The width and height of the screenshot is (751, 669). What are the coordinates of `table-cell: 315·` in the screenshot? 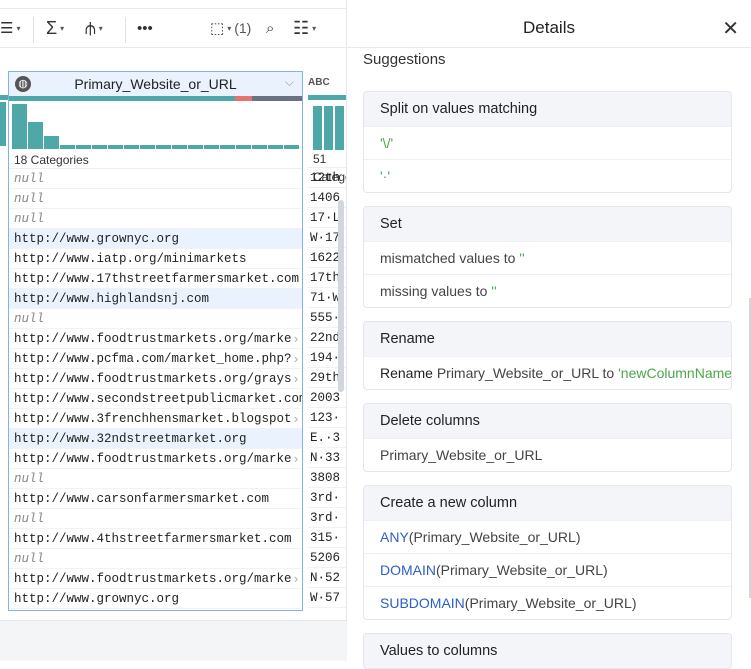 It's located at (327, 538).